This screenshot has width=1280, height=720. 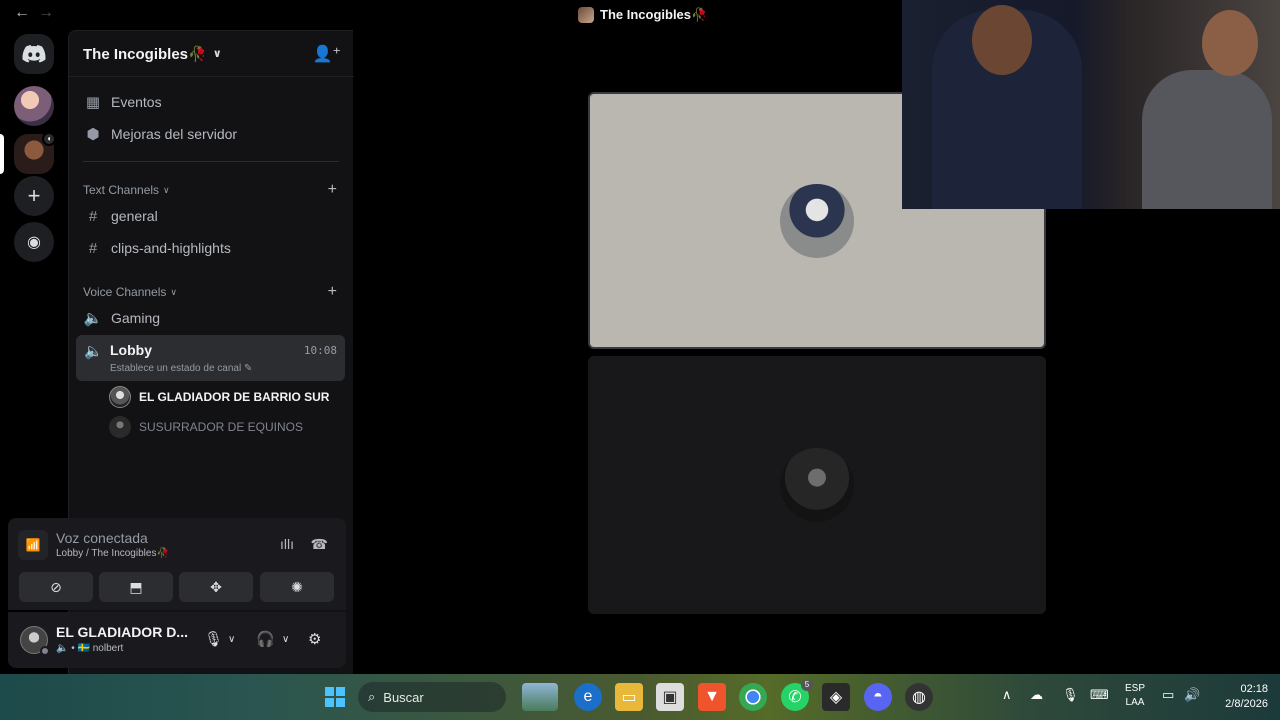 I want to click on windows-start-button, so click(x=335, y=697).